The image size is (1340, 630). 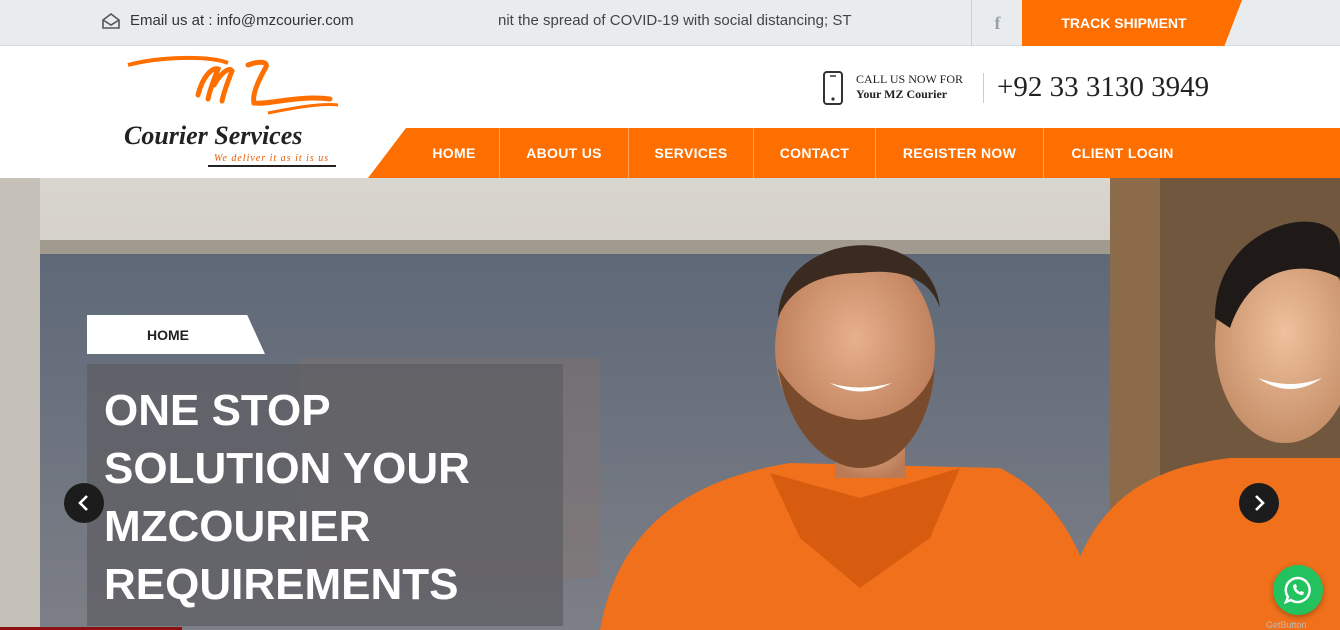 What do you see at coordinates (1286, 625) in the screenshot?
I see `getbutton-credit: GetButton` at bounding box center [1286, 625].